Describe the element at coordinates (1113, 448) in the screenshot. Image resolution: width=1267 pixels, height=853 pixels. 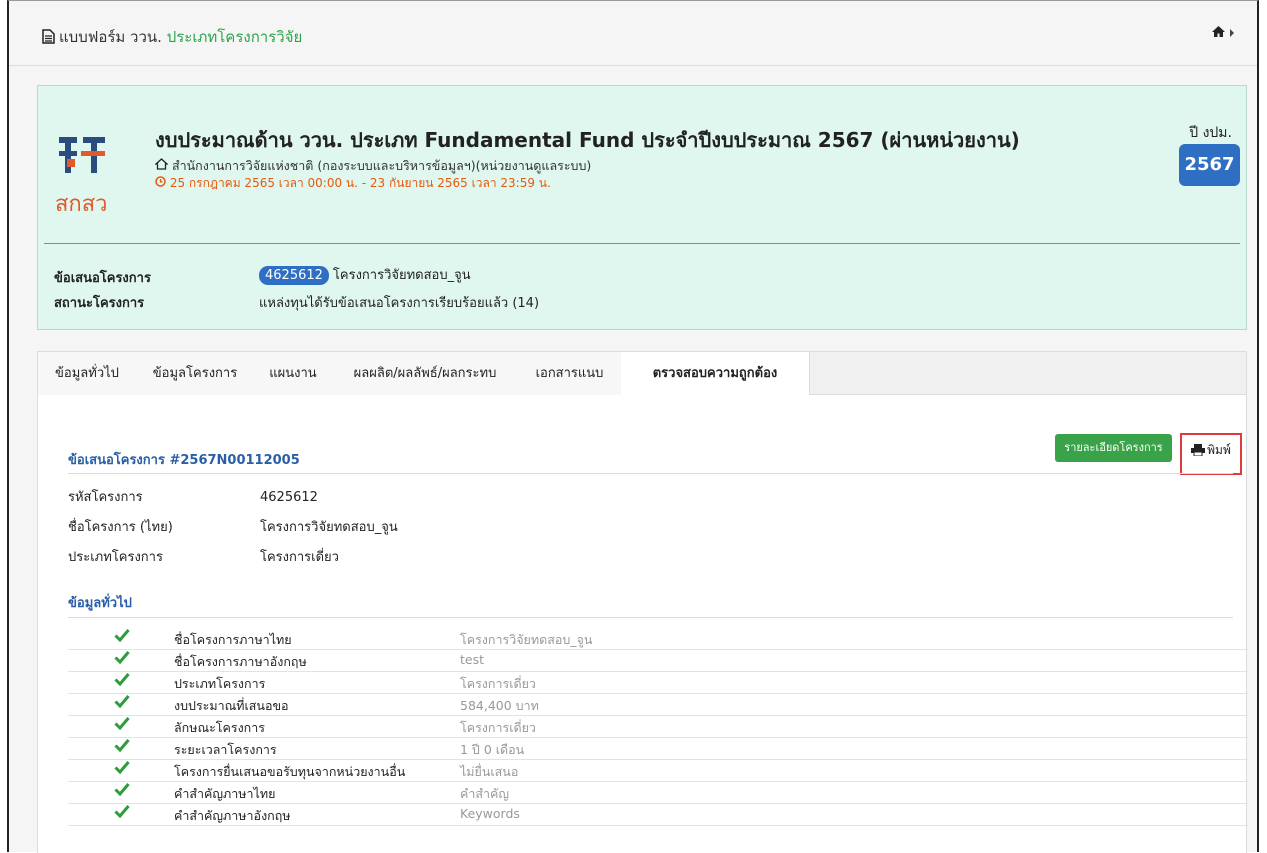
I see `project-detail-button: รายละเอียดโครงการ` at that location.